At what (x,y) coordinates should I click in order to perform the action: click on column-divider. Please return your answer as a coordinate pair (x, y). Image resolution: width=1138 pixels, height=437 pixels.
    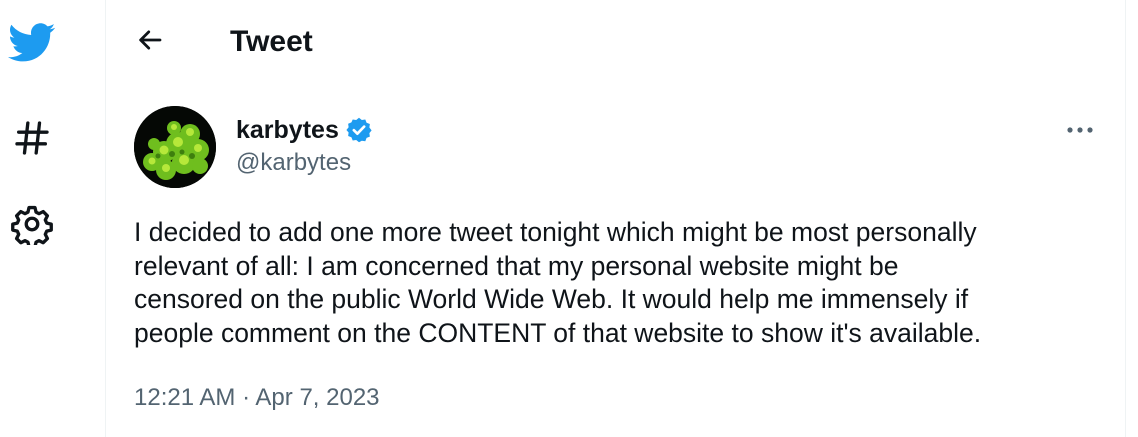
    Looking at the image, I should click on (1125, 218).